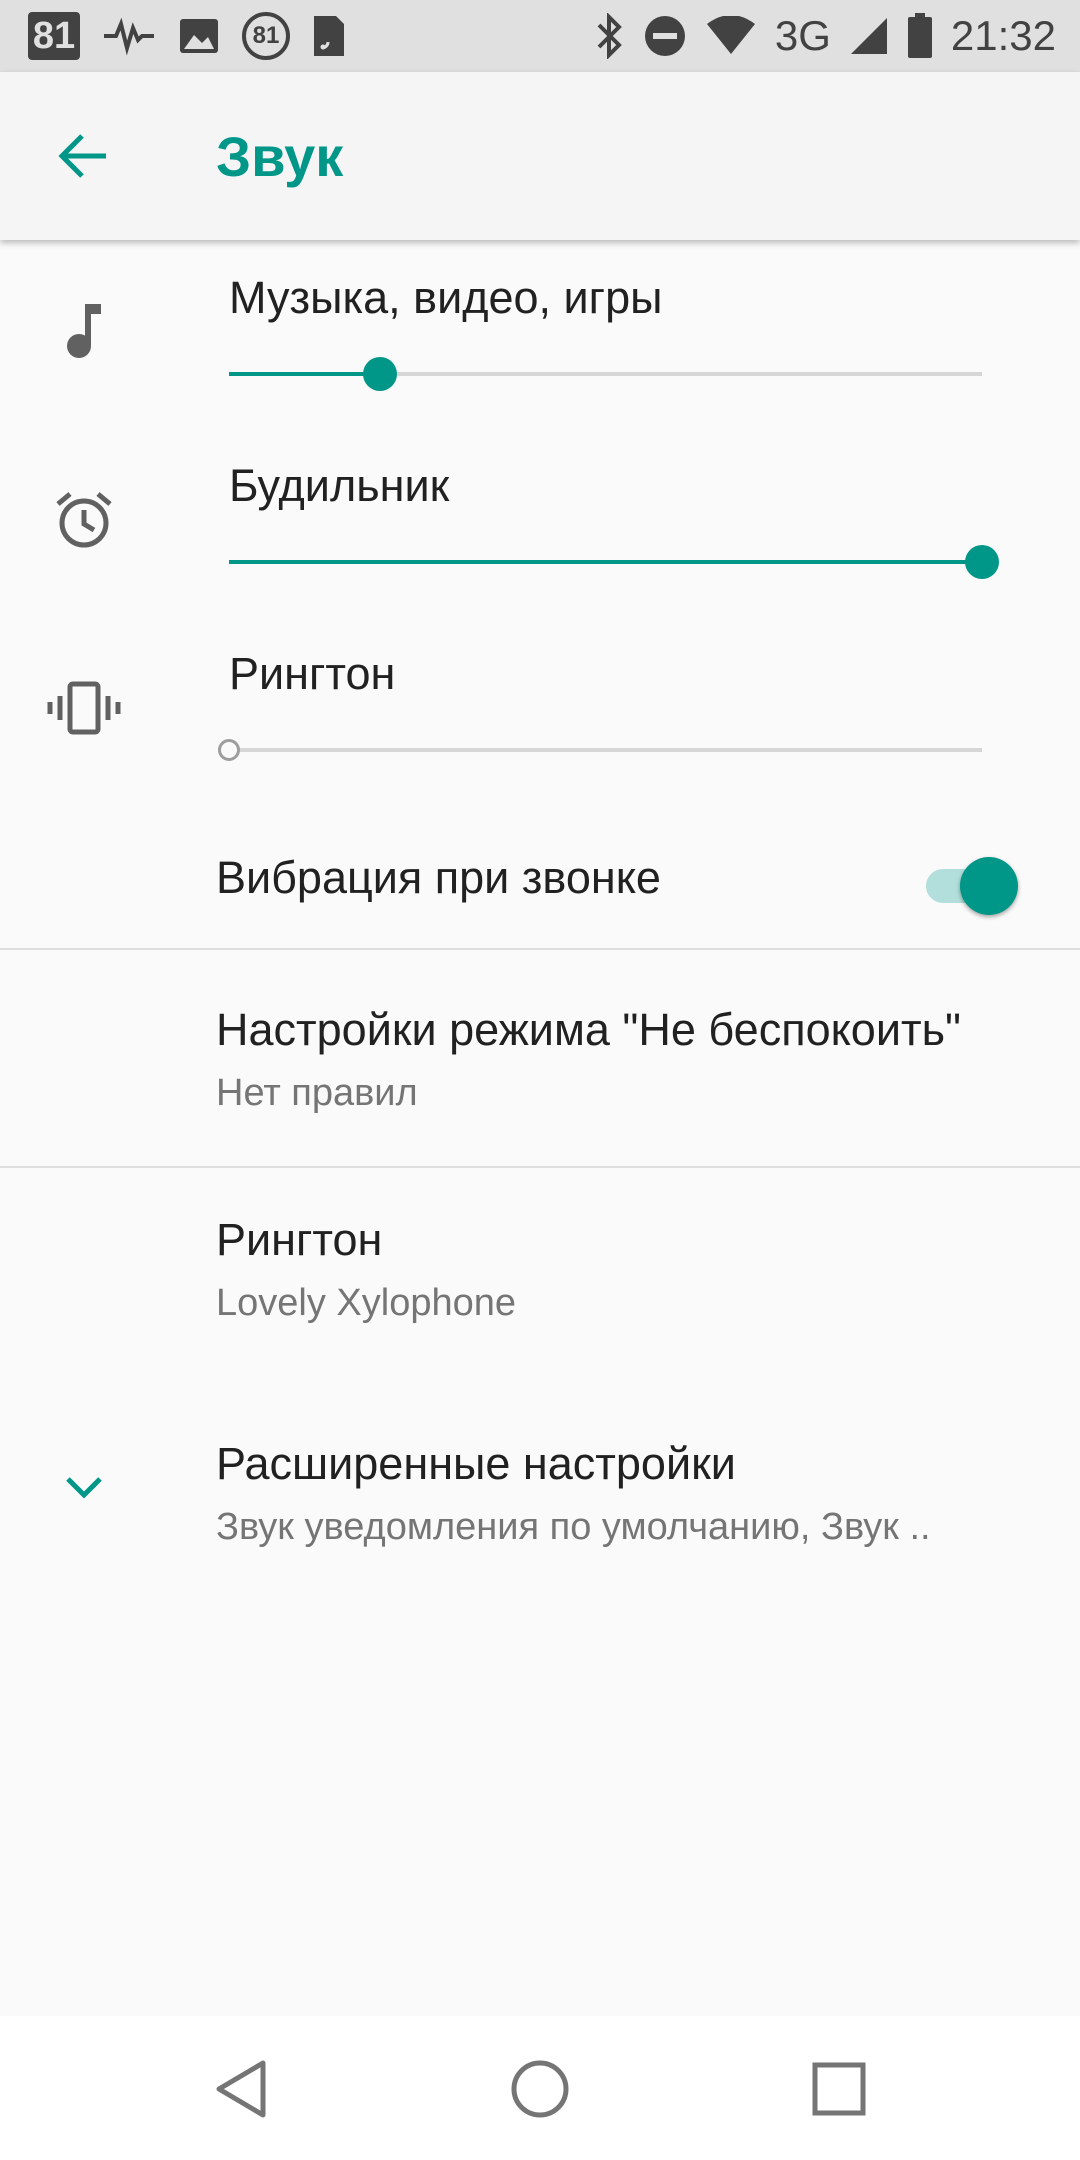 The image size is (1080, 2160). What do you see at coordinates (920, 36) in the screenshot?
I see `battery-icon` at bounding box center [920, 36].